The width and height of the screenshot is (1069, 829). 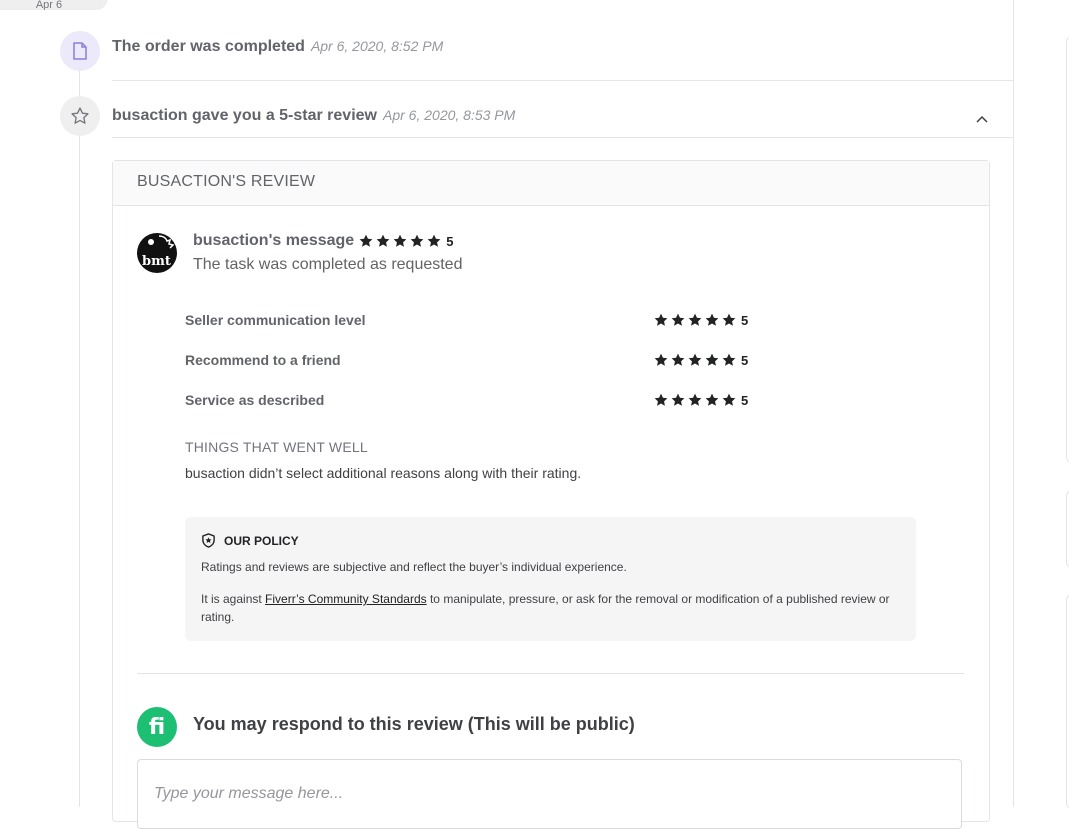 I want to click on avatar: bmt, so click(x=157, y=253).